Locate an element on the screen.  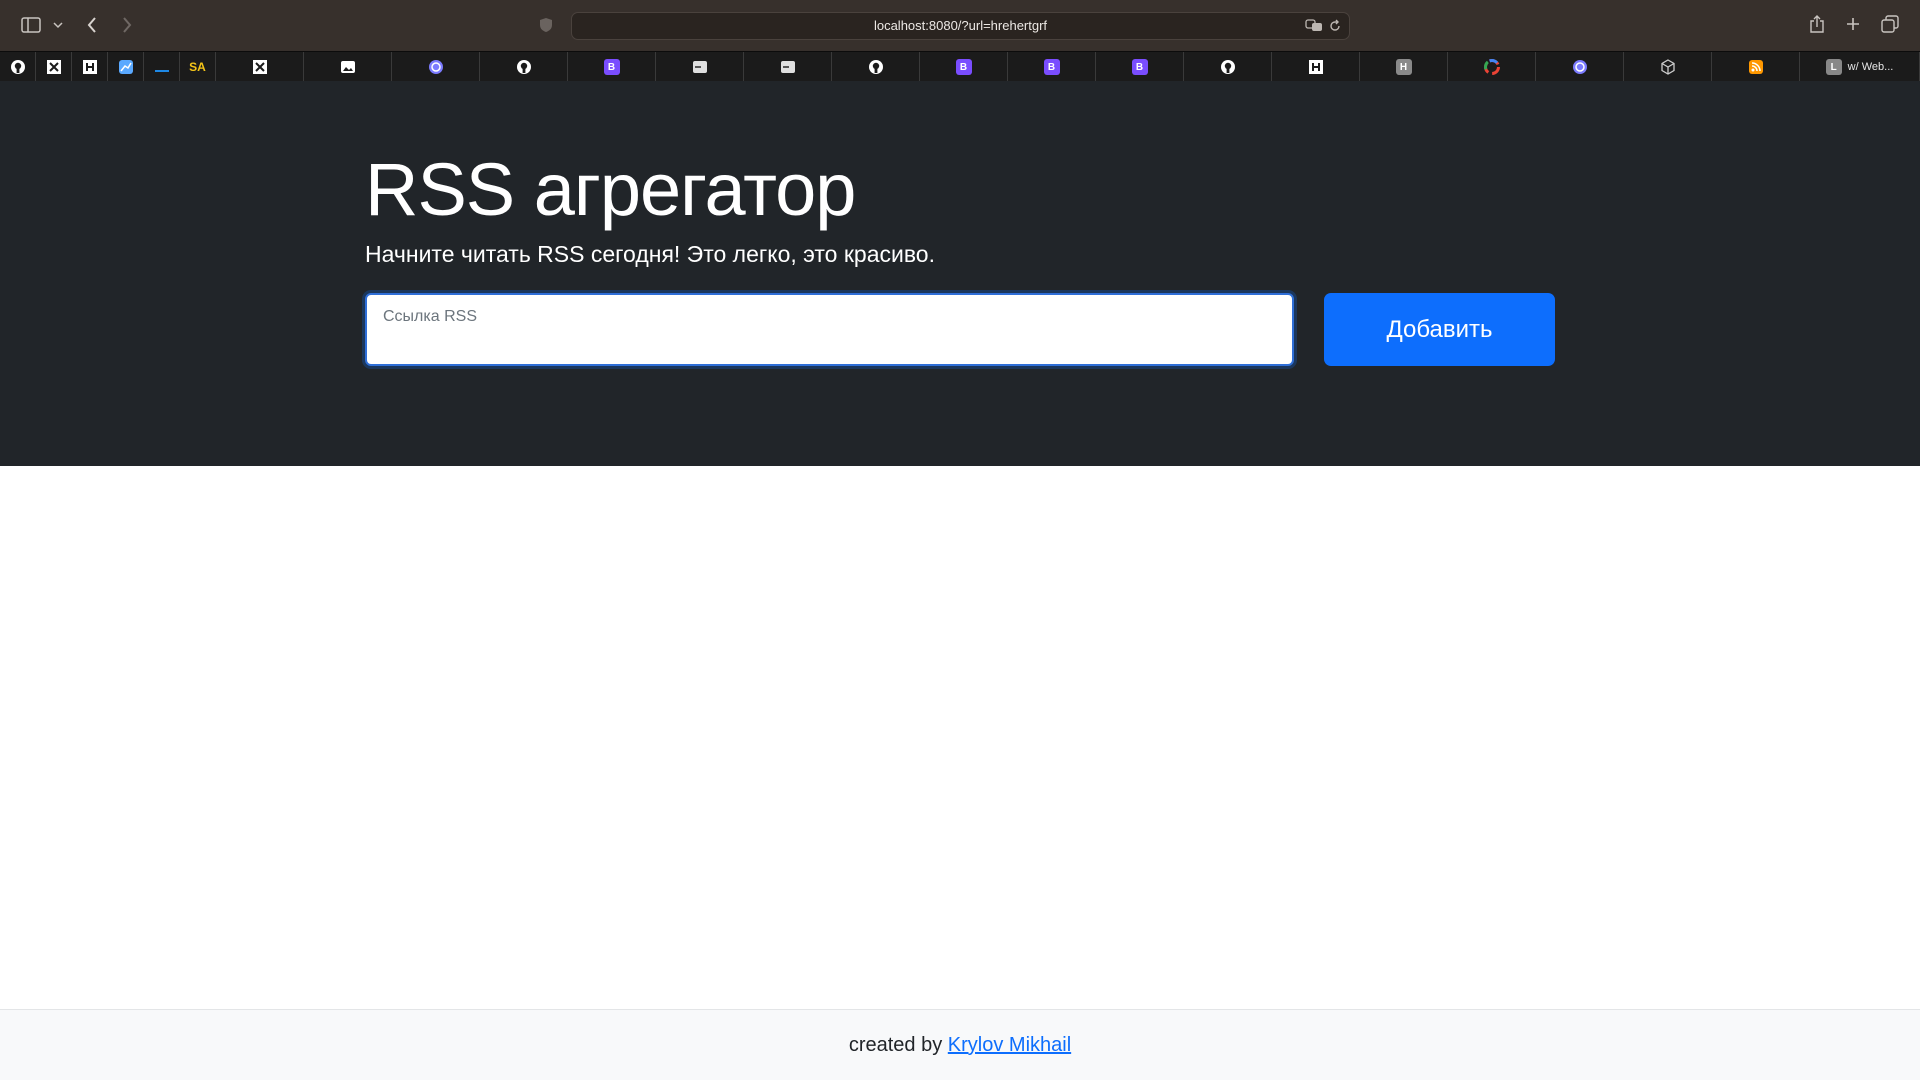
browser-tab: H is located at coordinates (1404, 67).